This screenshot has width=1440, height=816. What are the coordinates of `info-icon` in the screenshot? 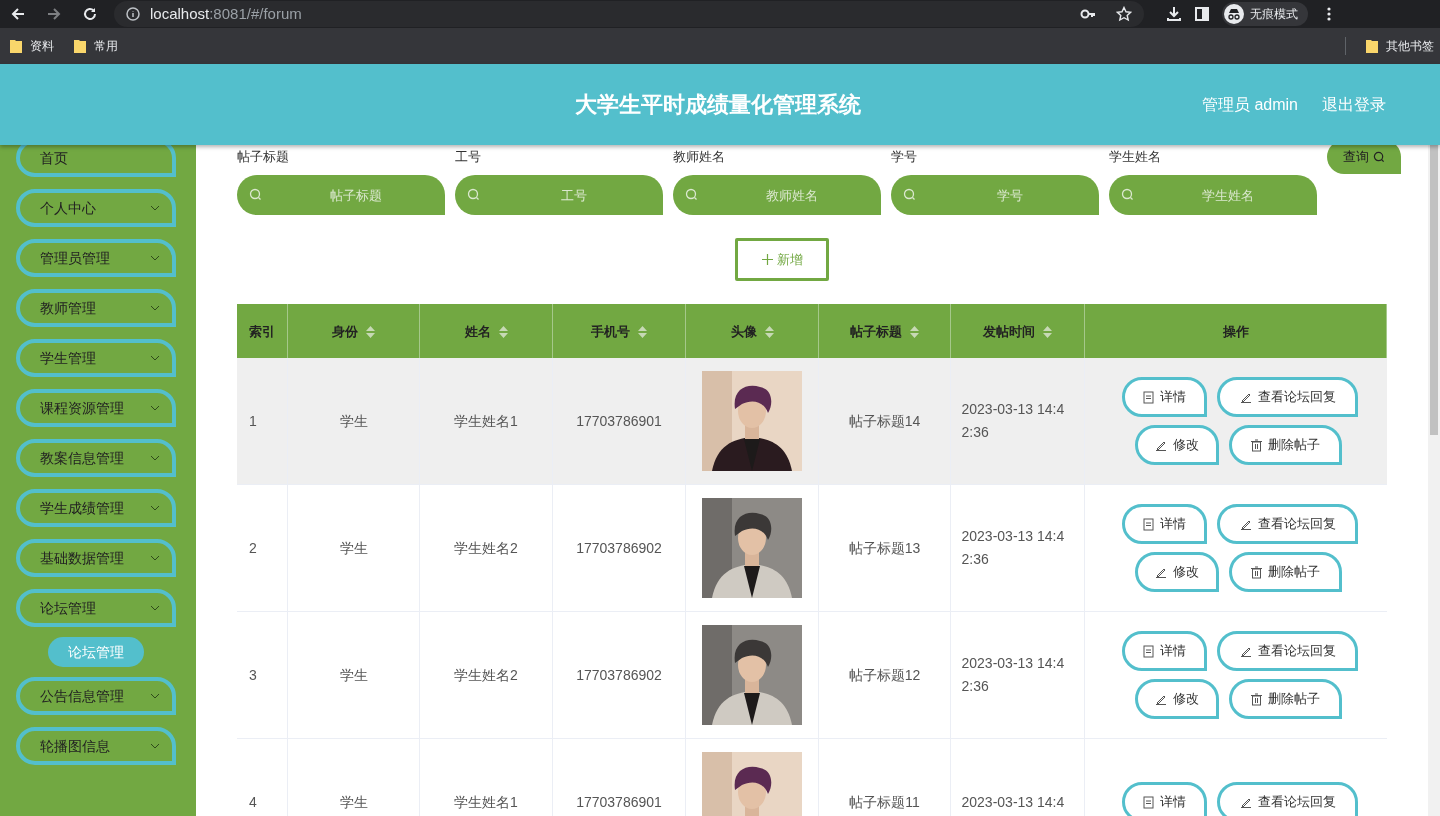 It's located at (133, 14).